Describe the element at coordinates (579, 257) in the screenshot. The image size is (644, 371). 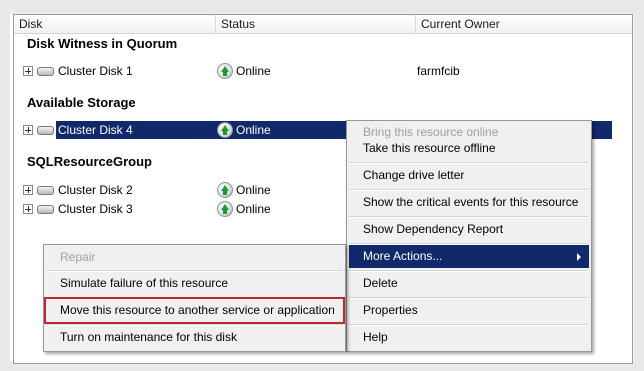
I see `submenu-arrow-icon` at that location.